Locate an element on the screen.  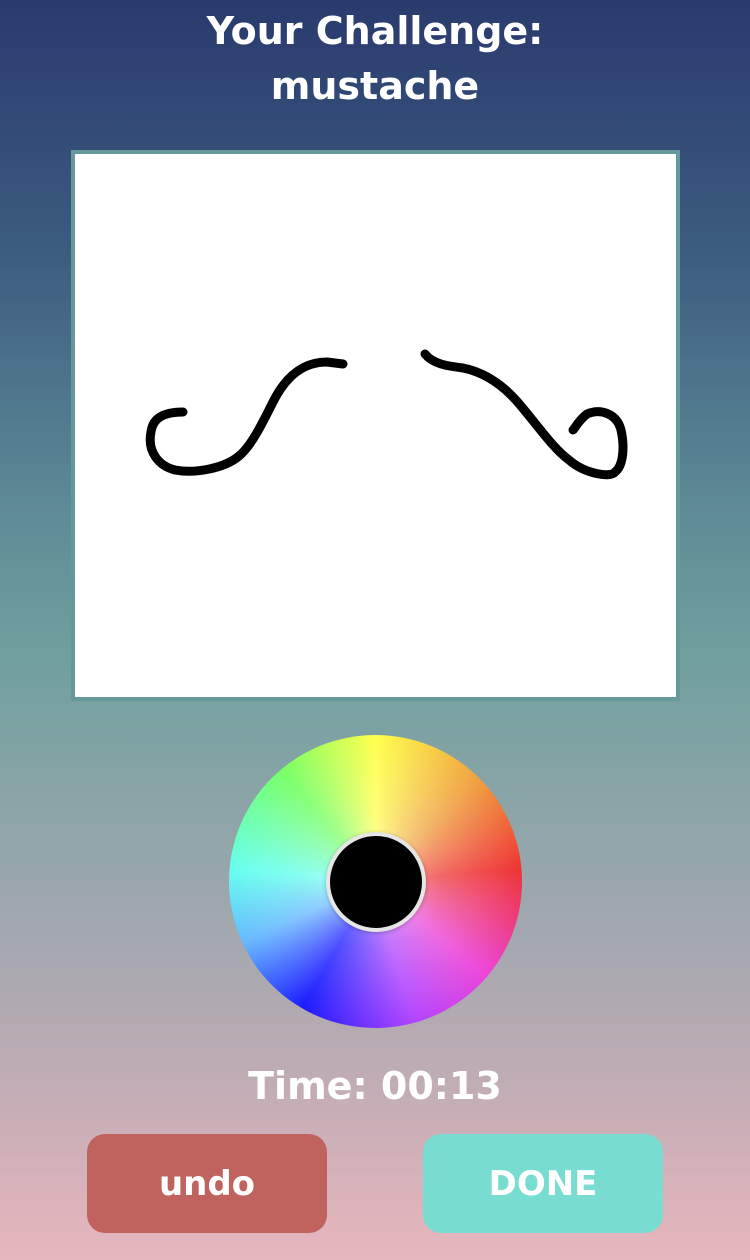
challenge-header: Your Challenge: mustache is located at coordinates (375, 59).